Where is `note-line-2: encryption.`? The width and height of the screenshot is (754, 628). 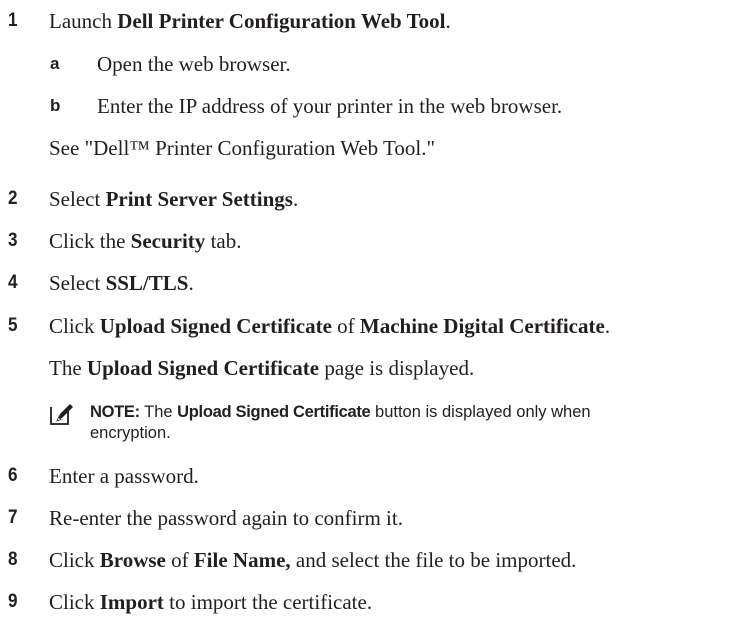
note-line-2: encryption. is located at coordinates (130, 433).